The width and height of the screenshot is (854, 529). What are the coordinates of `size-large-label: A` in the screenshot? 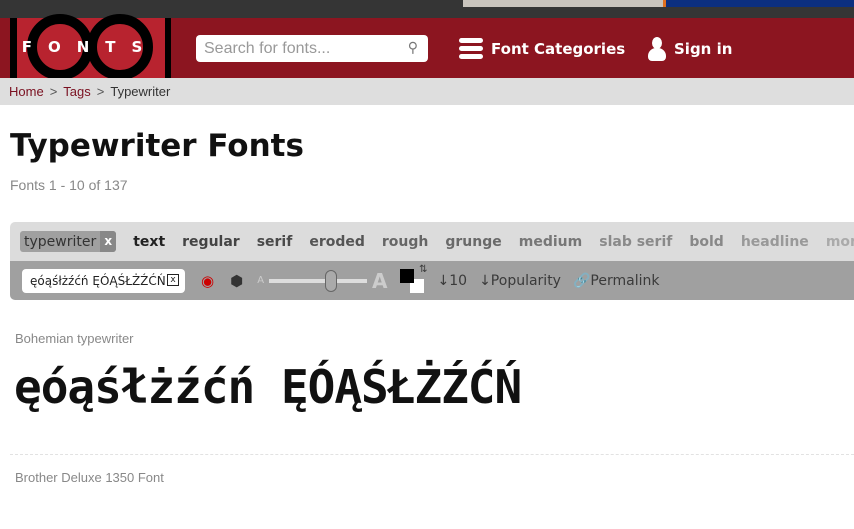 It's located at (380, 280).